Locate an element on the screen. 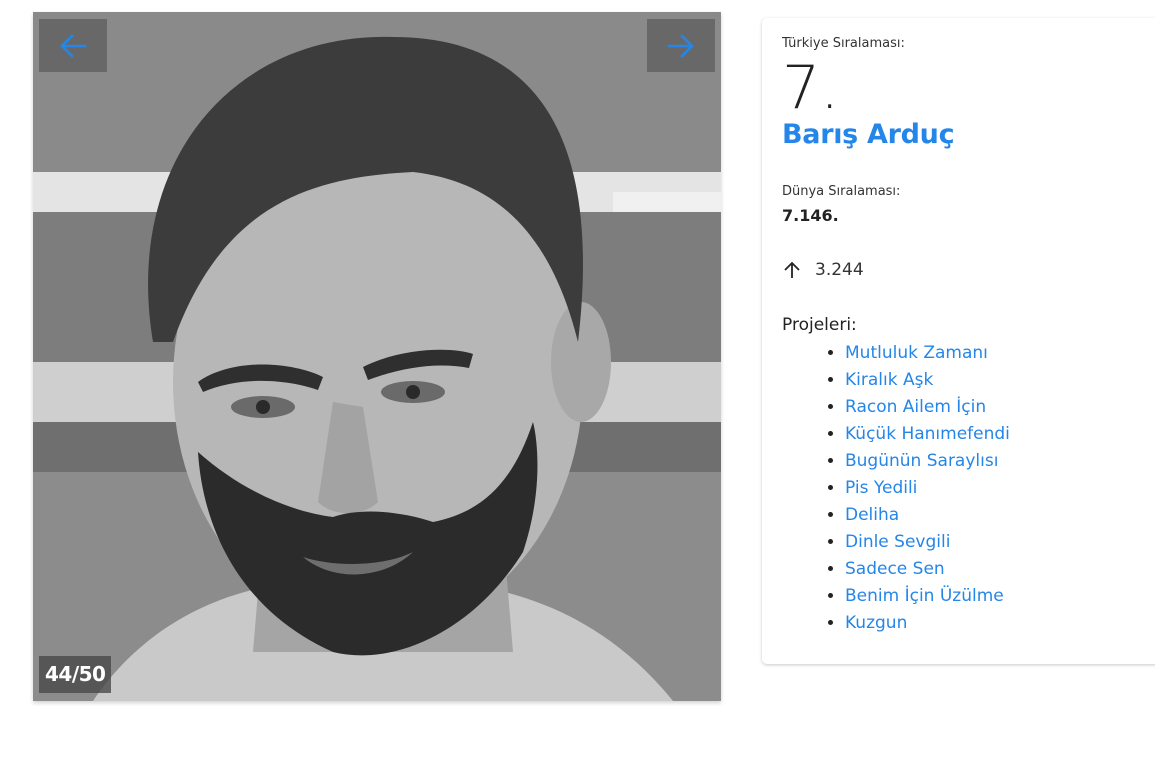 Image resolution: width=1155 pixels, height=764 pixels. project-link: Küçük Hanımefendi is located at coordinates (927, 434).